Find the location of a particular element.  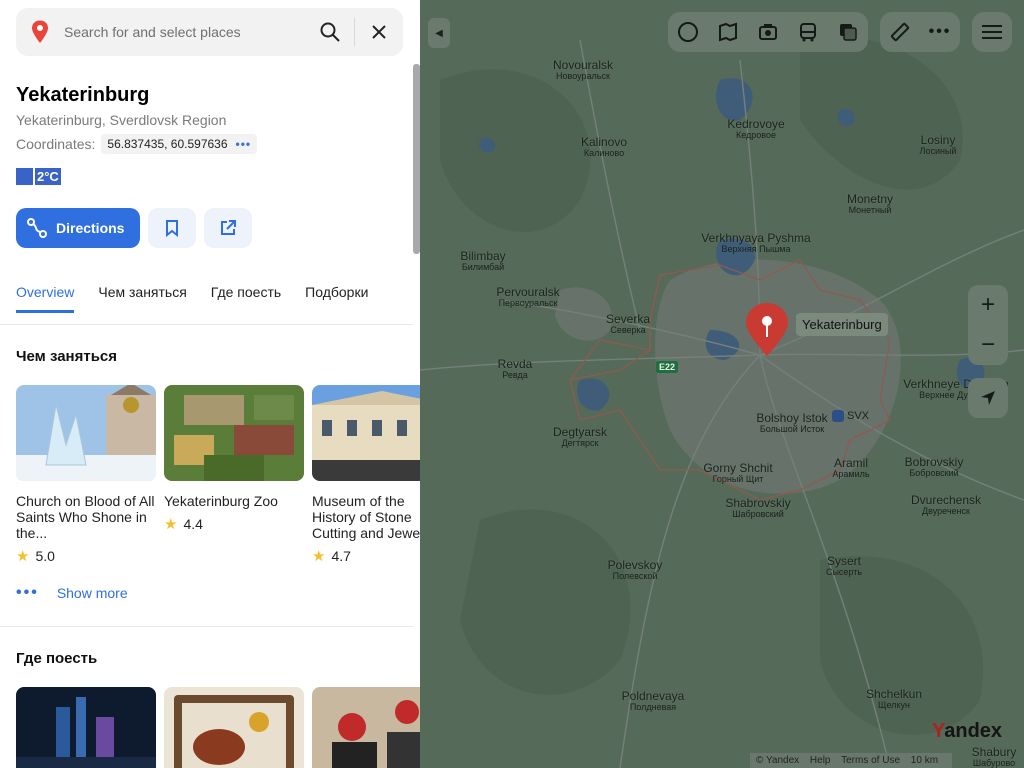

camera-icon is located at coordinates (768, 32).